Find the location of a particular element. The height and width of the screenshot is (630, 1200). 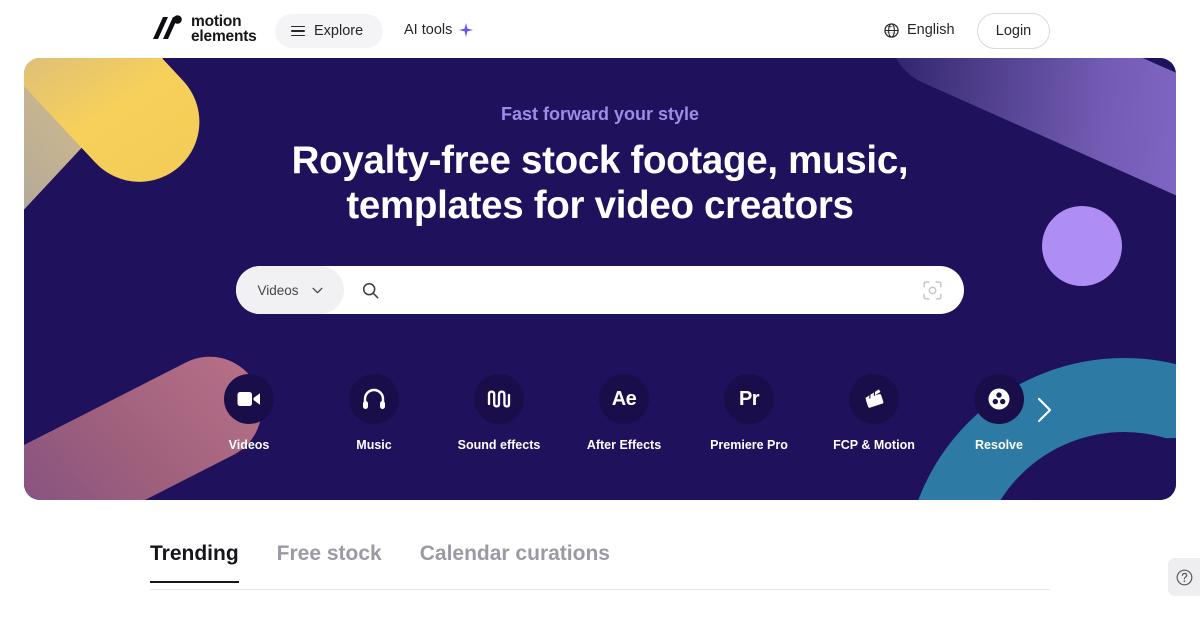

brand-line-1: motion is located at coordinates (216, 21).